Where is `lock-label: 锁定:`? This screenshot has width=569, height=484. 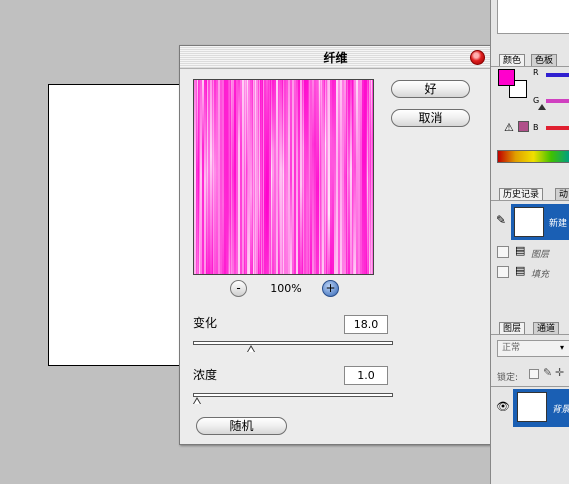
lock-label: 锁定: is located at coordinates (508, 378).